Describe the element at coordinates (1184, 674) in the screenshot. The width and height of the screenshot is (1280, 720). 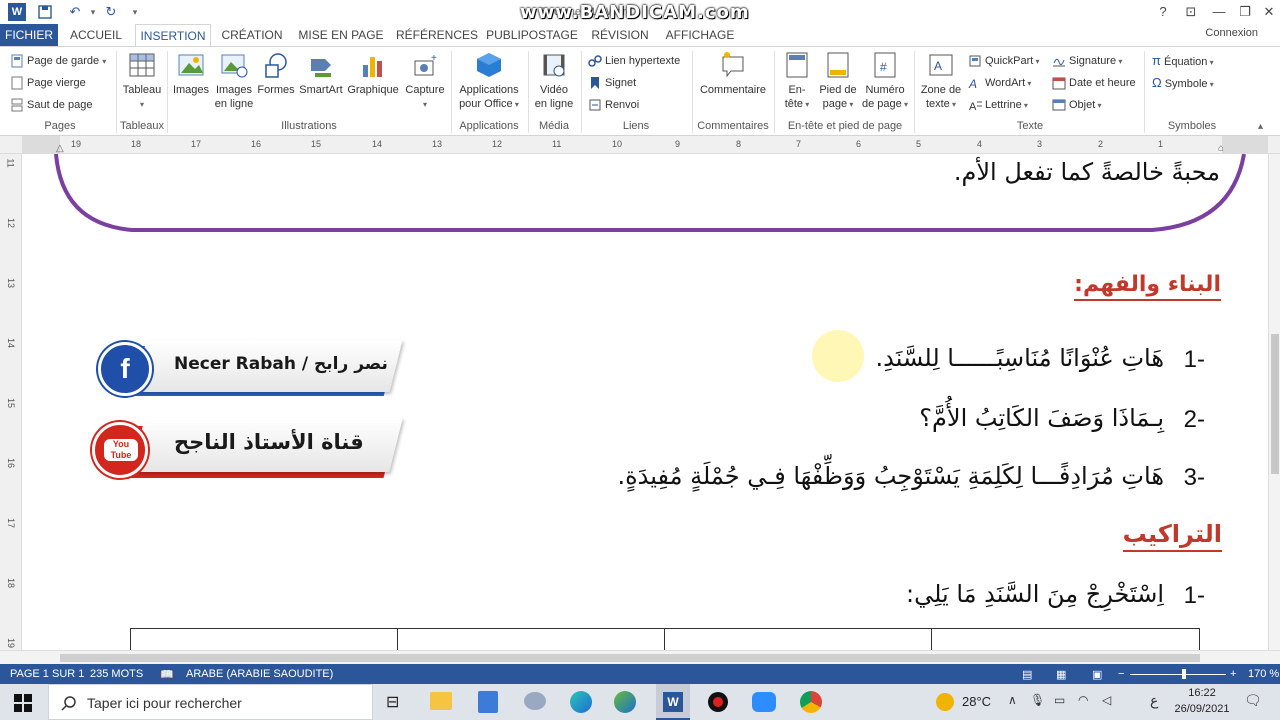
I see `zoom-slider-thumb` at that location.